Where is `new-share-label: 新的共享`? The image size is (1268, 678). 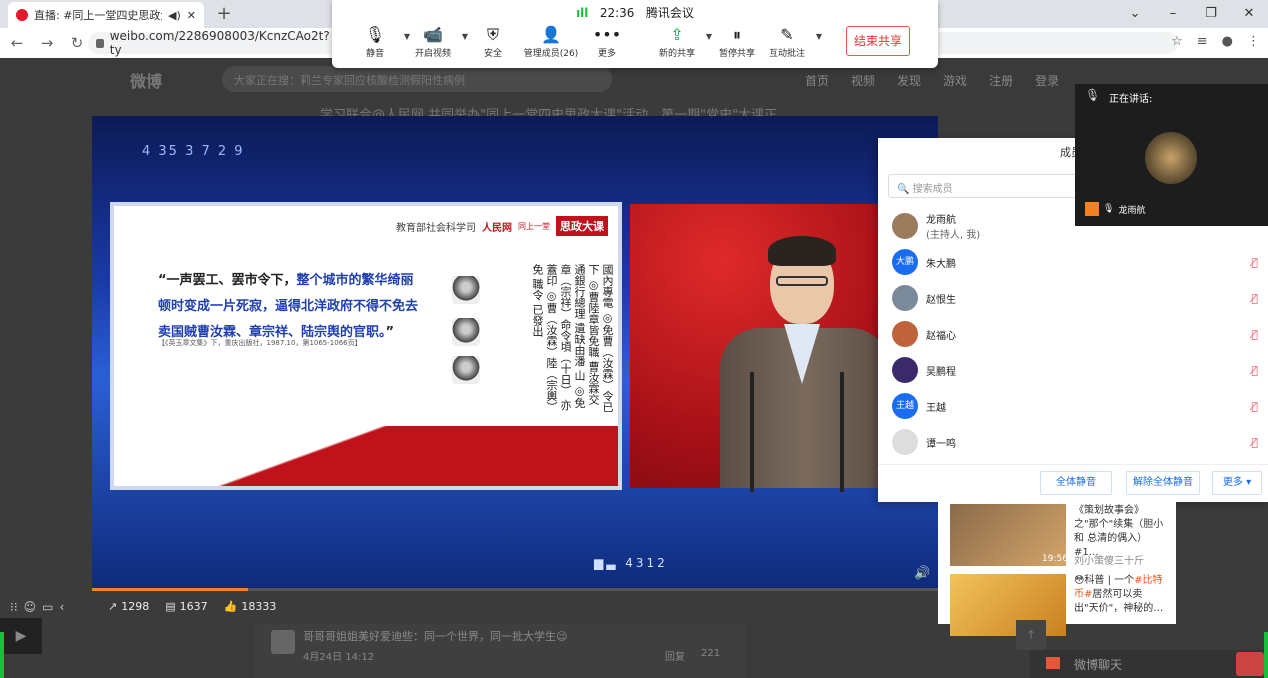
new-share-label: 新的共享 is located at coordinates (676, 54).